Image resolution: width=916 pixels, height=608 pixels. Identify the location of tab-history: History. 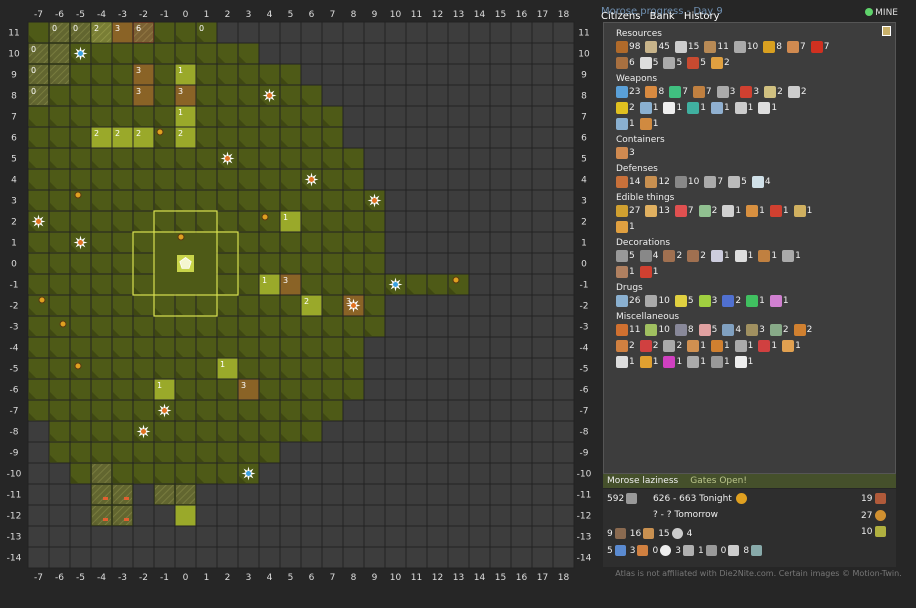
(702, 16).